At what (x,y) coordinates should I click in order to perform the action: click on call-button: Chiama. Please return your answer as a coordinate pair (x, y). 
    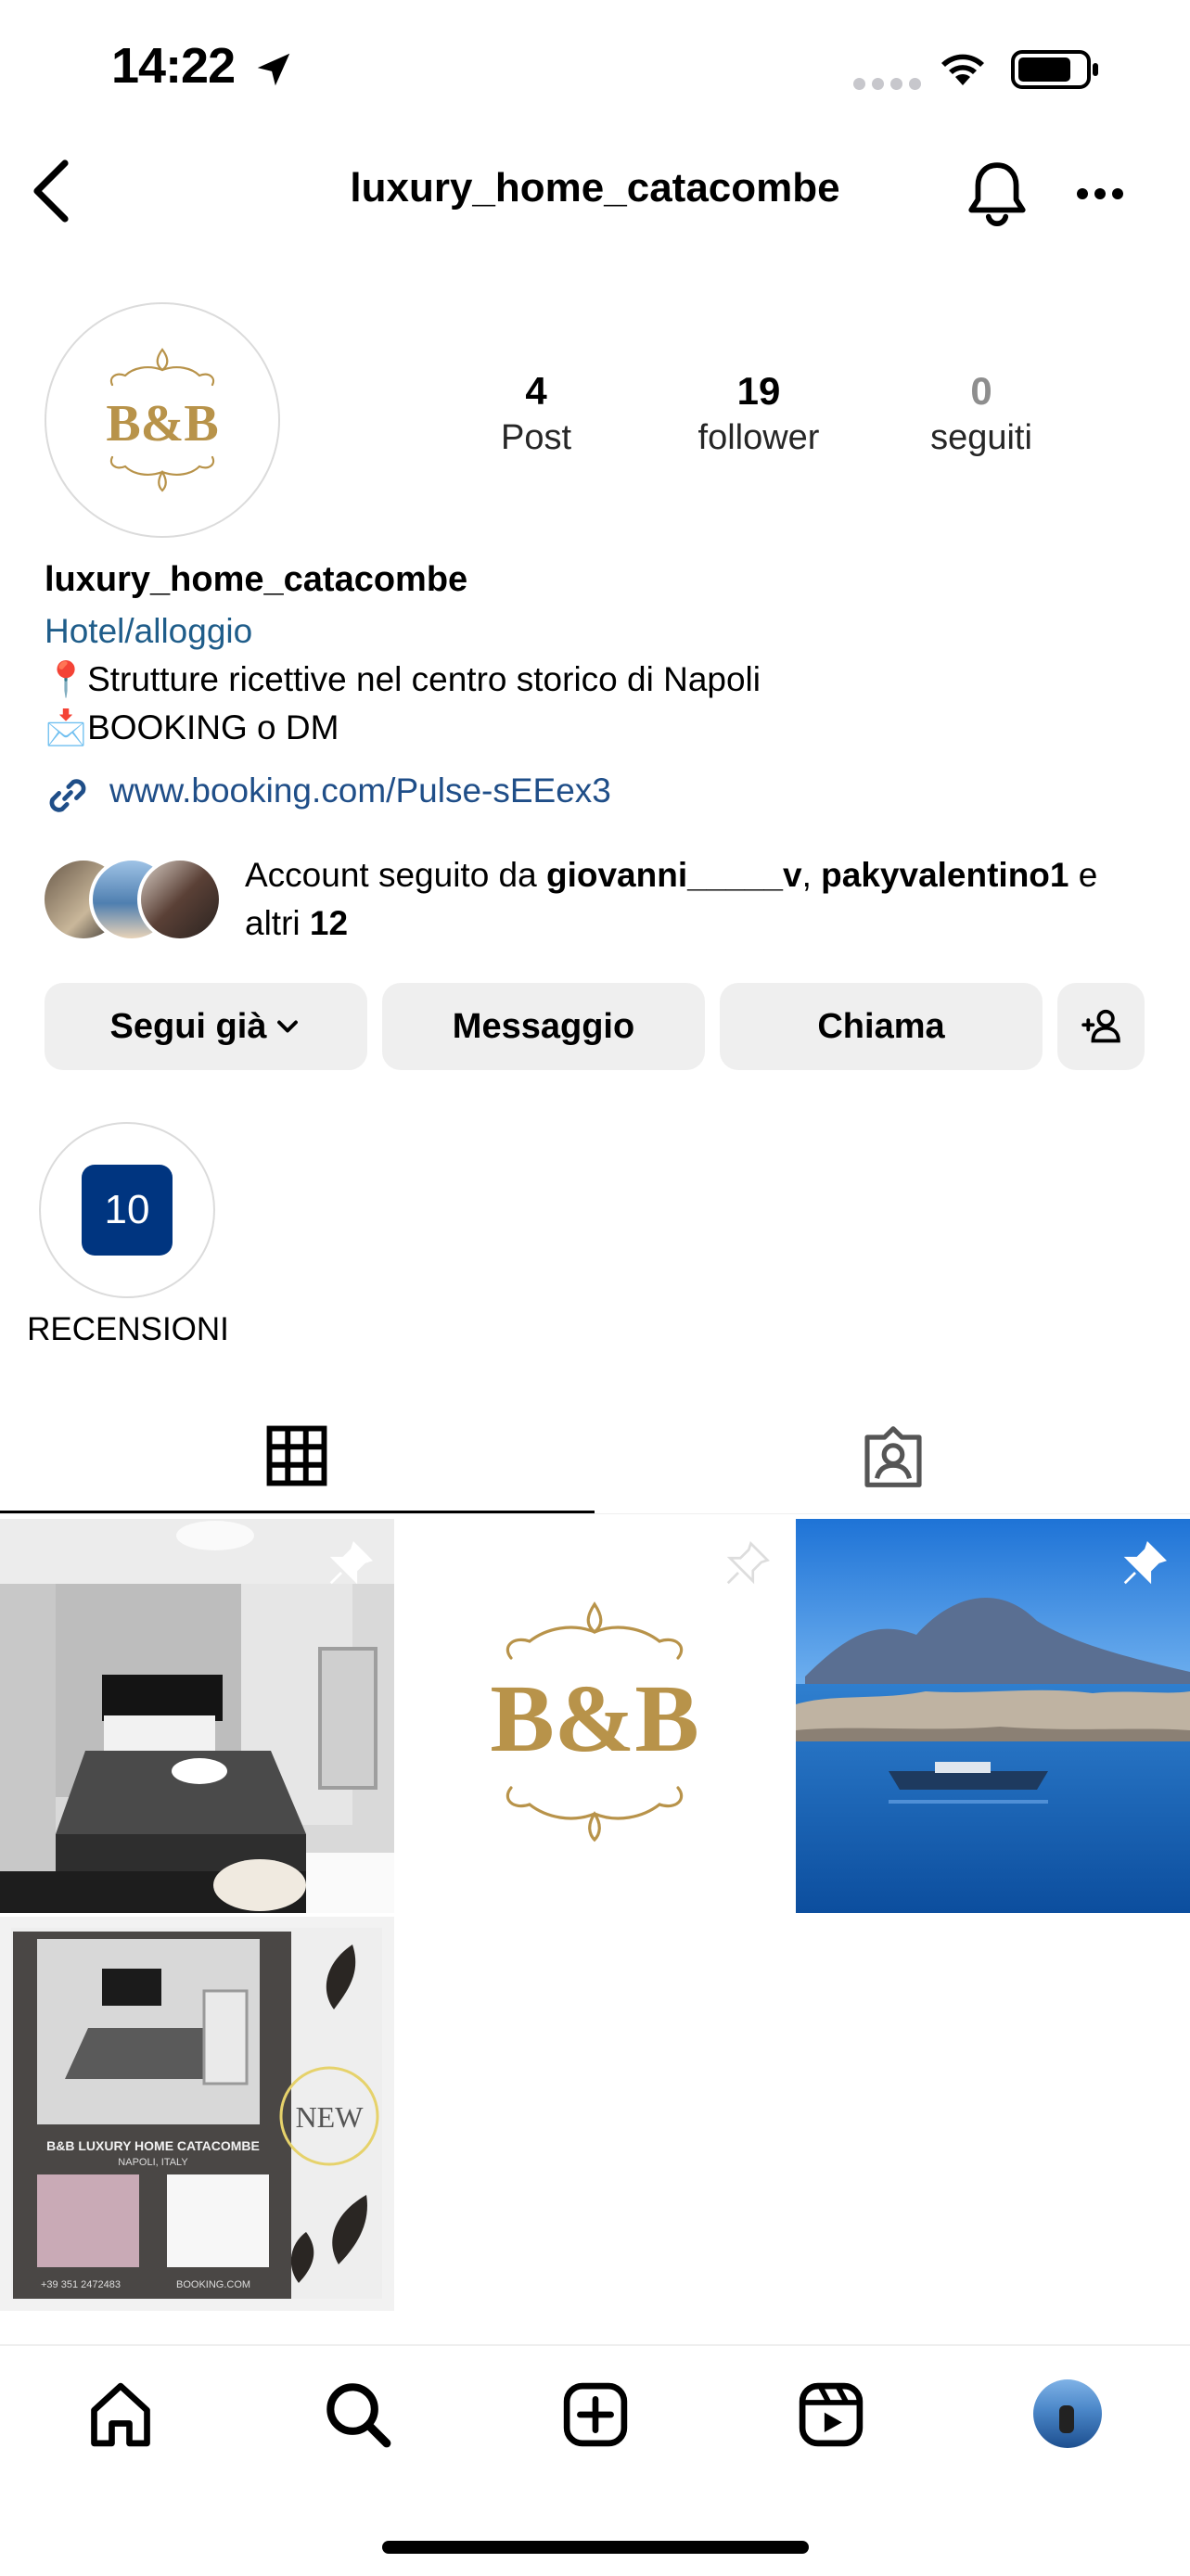
    Looking at the image, I should click on (881, 1026).